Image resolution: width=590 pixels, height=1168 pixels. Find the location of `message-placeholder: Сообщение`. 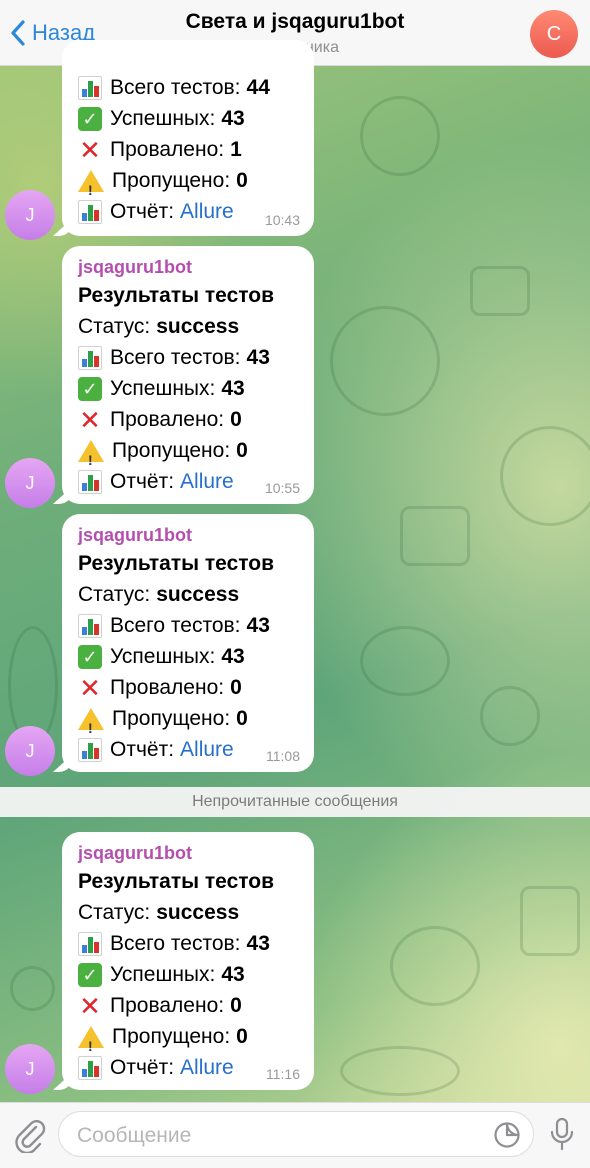

message-placeholder: Сообщение is located at coordinates (134, 1135).